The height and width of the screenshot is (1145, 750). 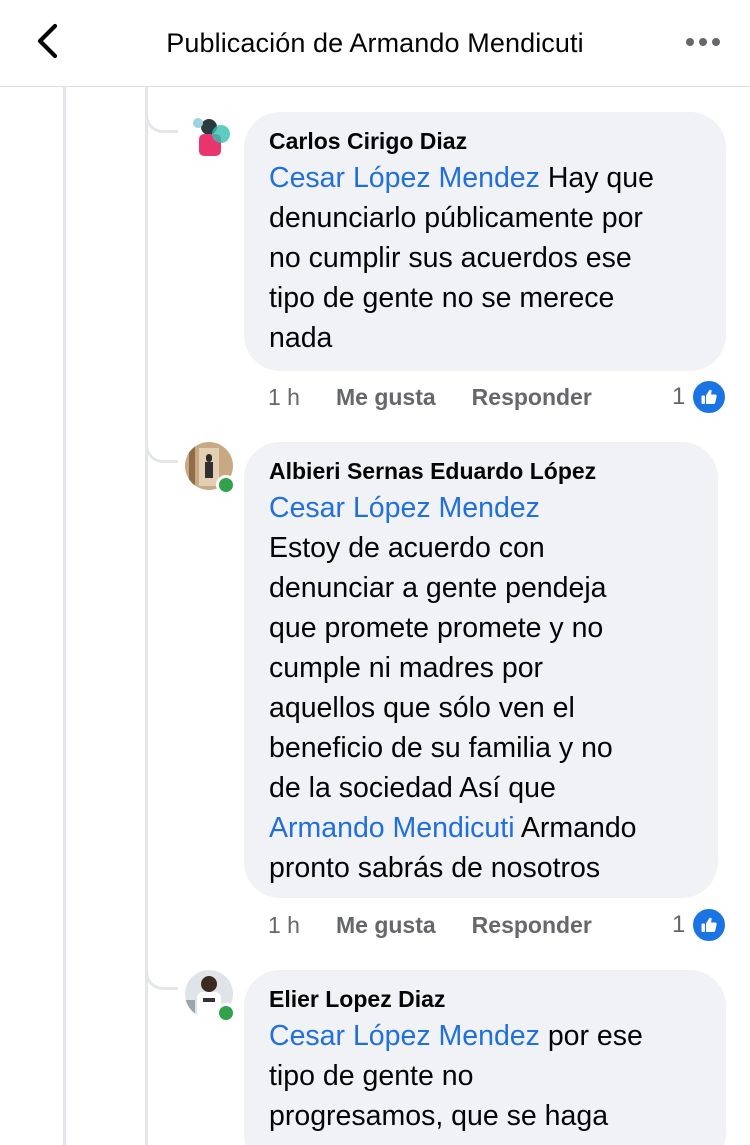 I want to click on comment-text-segment: tipo de gente no se merece, so click(x=442, y=298).